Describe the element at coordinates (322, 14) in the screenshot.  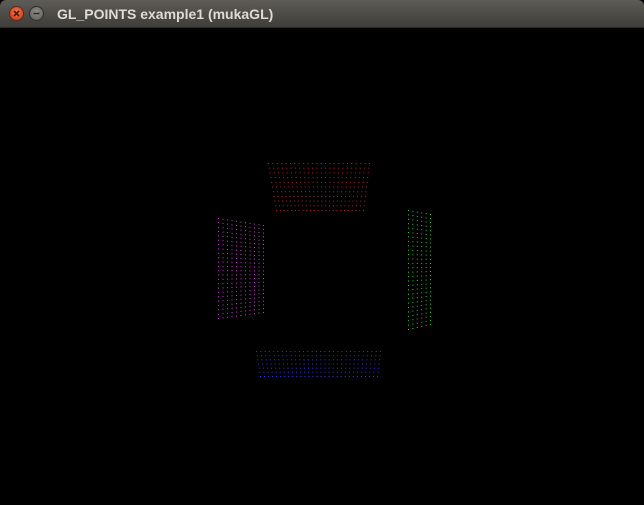
I see `title-bar: GL_POINTS example1 (mukaGL)` at that location.